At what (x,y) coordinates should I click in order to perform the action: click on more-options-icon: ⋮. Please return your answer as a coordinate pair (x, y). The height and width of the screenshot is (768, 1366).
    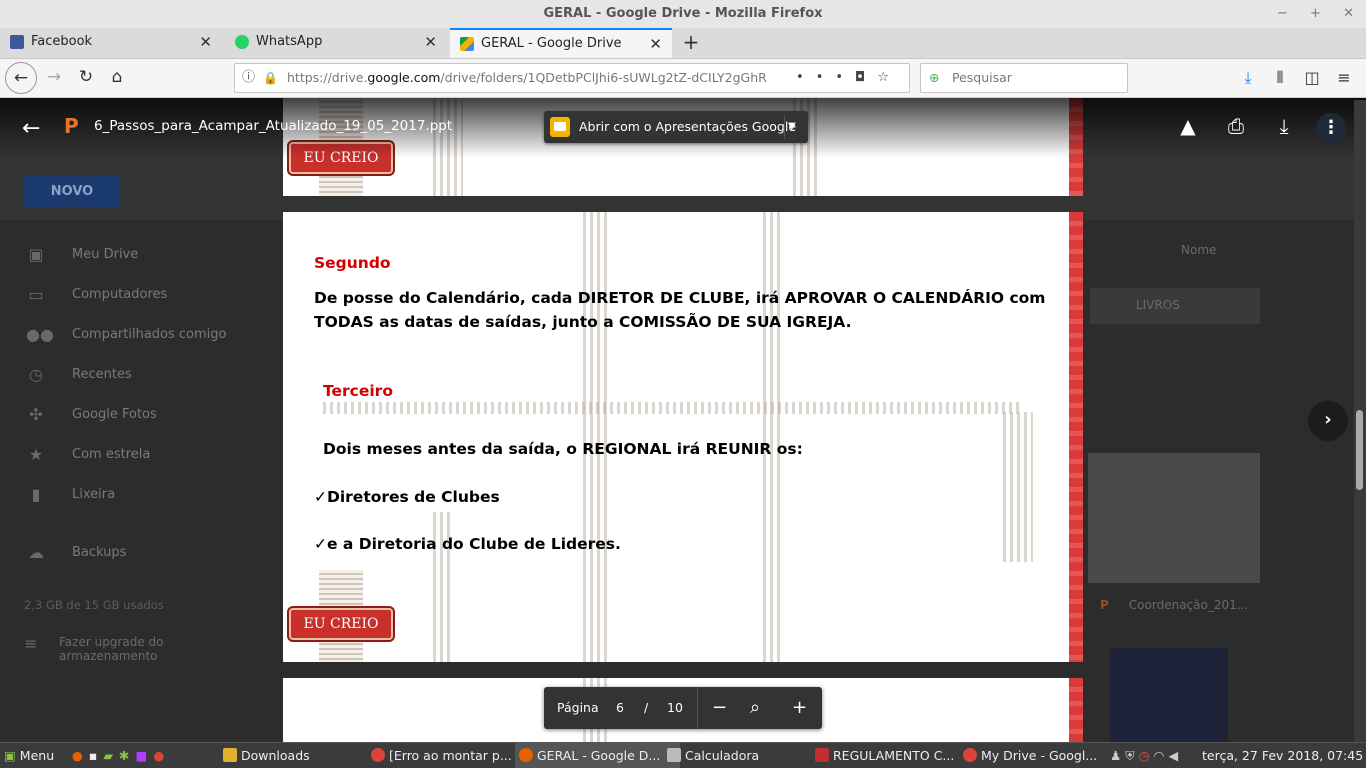
    Looking at the image, I should click on (1331, 128).